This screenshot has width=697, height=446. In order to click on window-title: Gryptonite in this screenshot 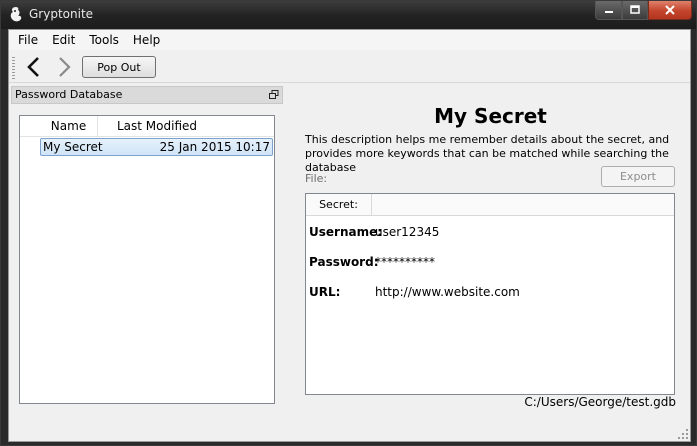, I will do `click(61, 14)`.